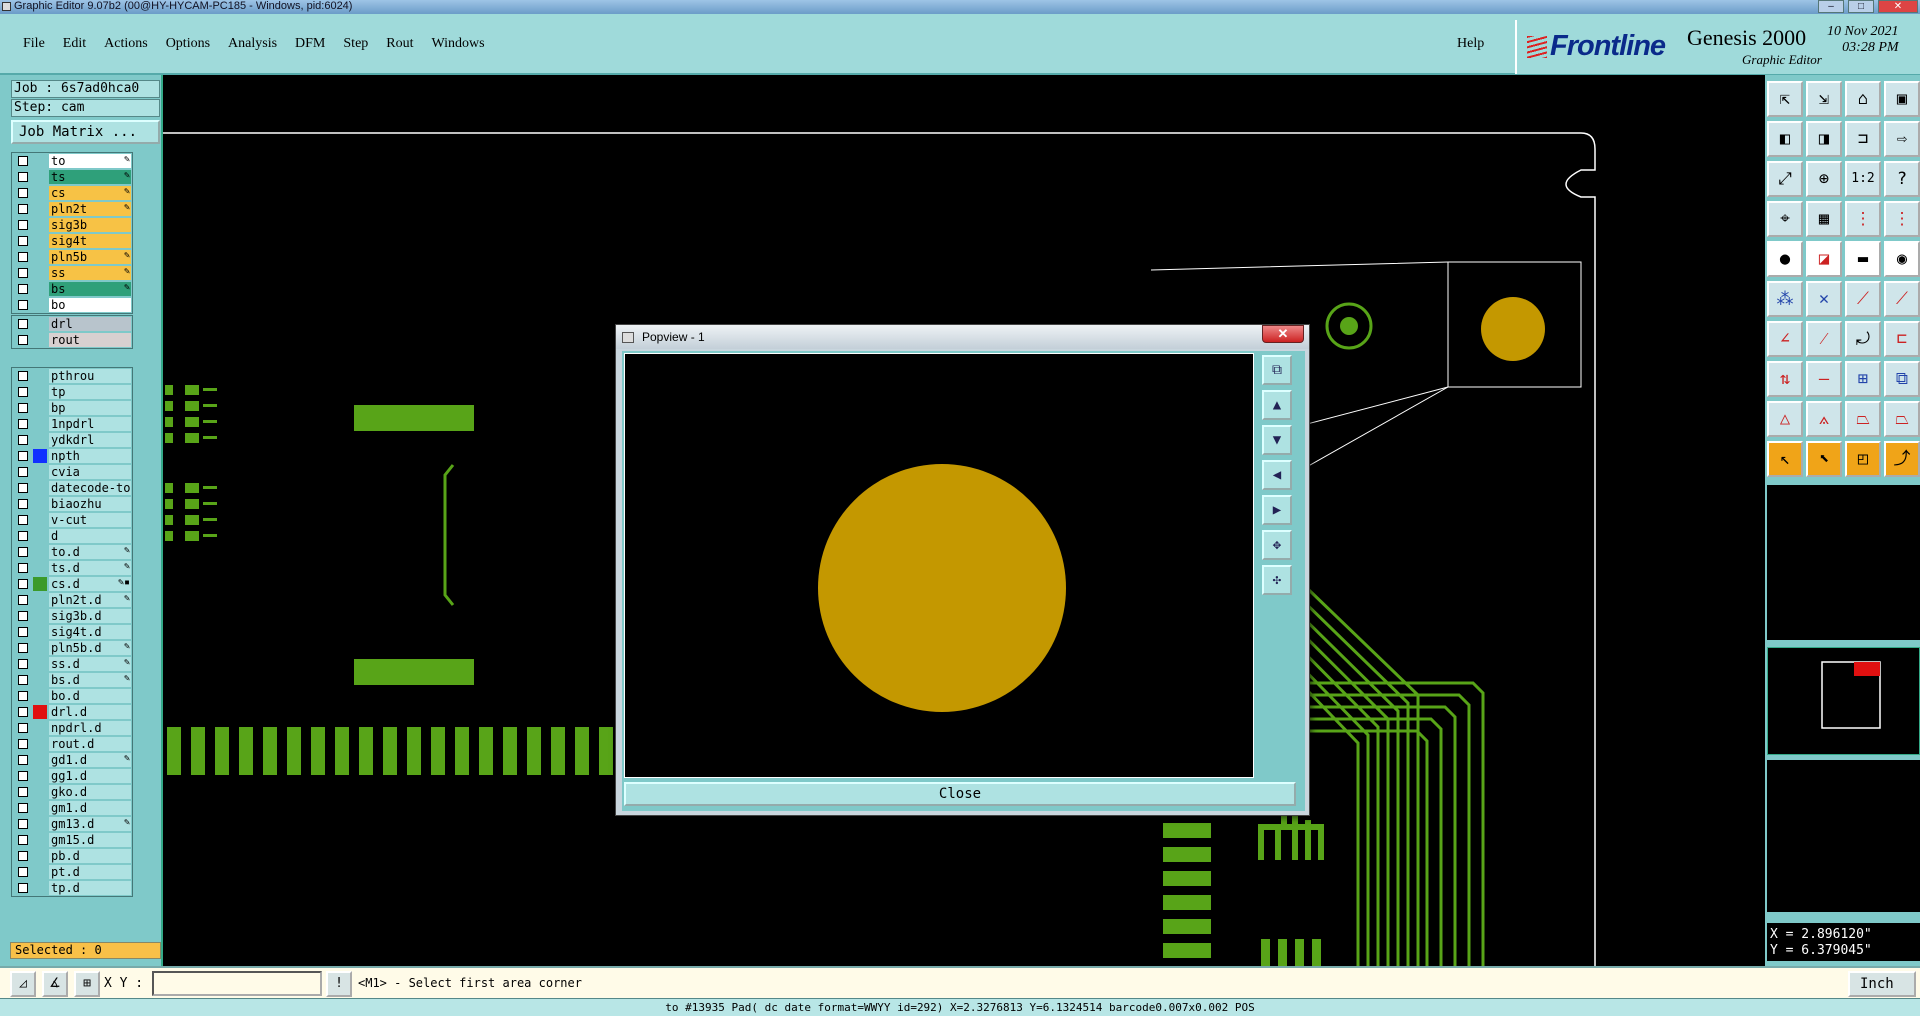 The height and width of the screenshot is (1016, 1920). I want to click on xy-input, so click(237, 983).